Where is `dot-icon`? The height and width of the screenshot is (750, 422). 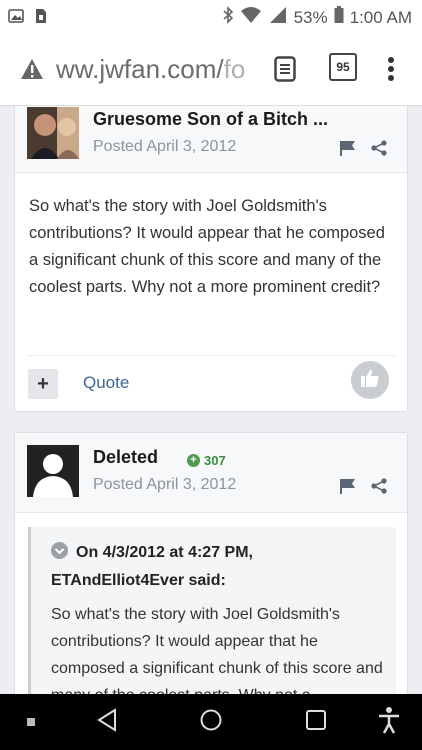 dot-icon is located at coordinates (31, 723).